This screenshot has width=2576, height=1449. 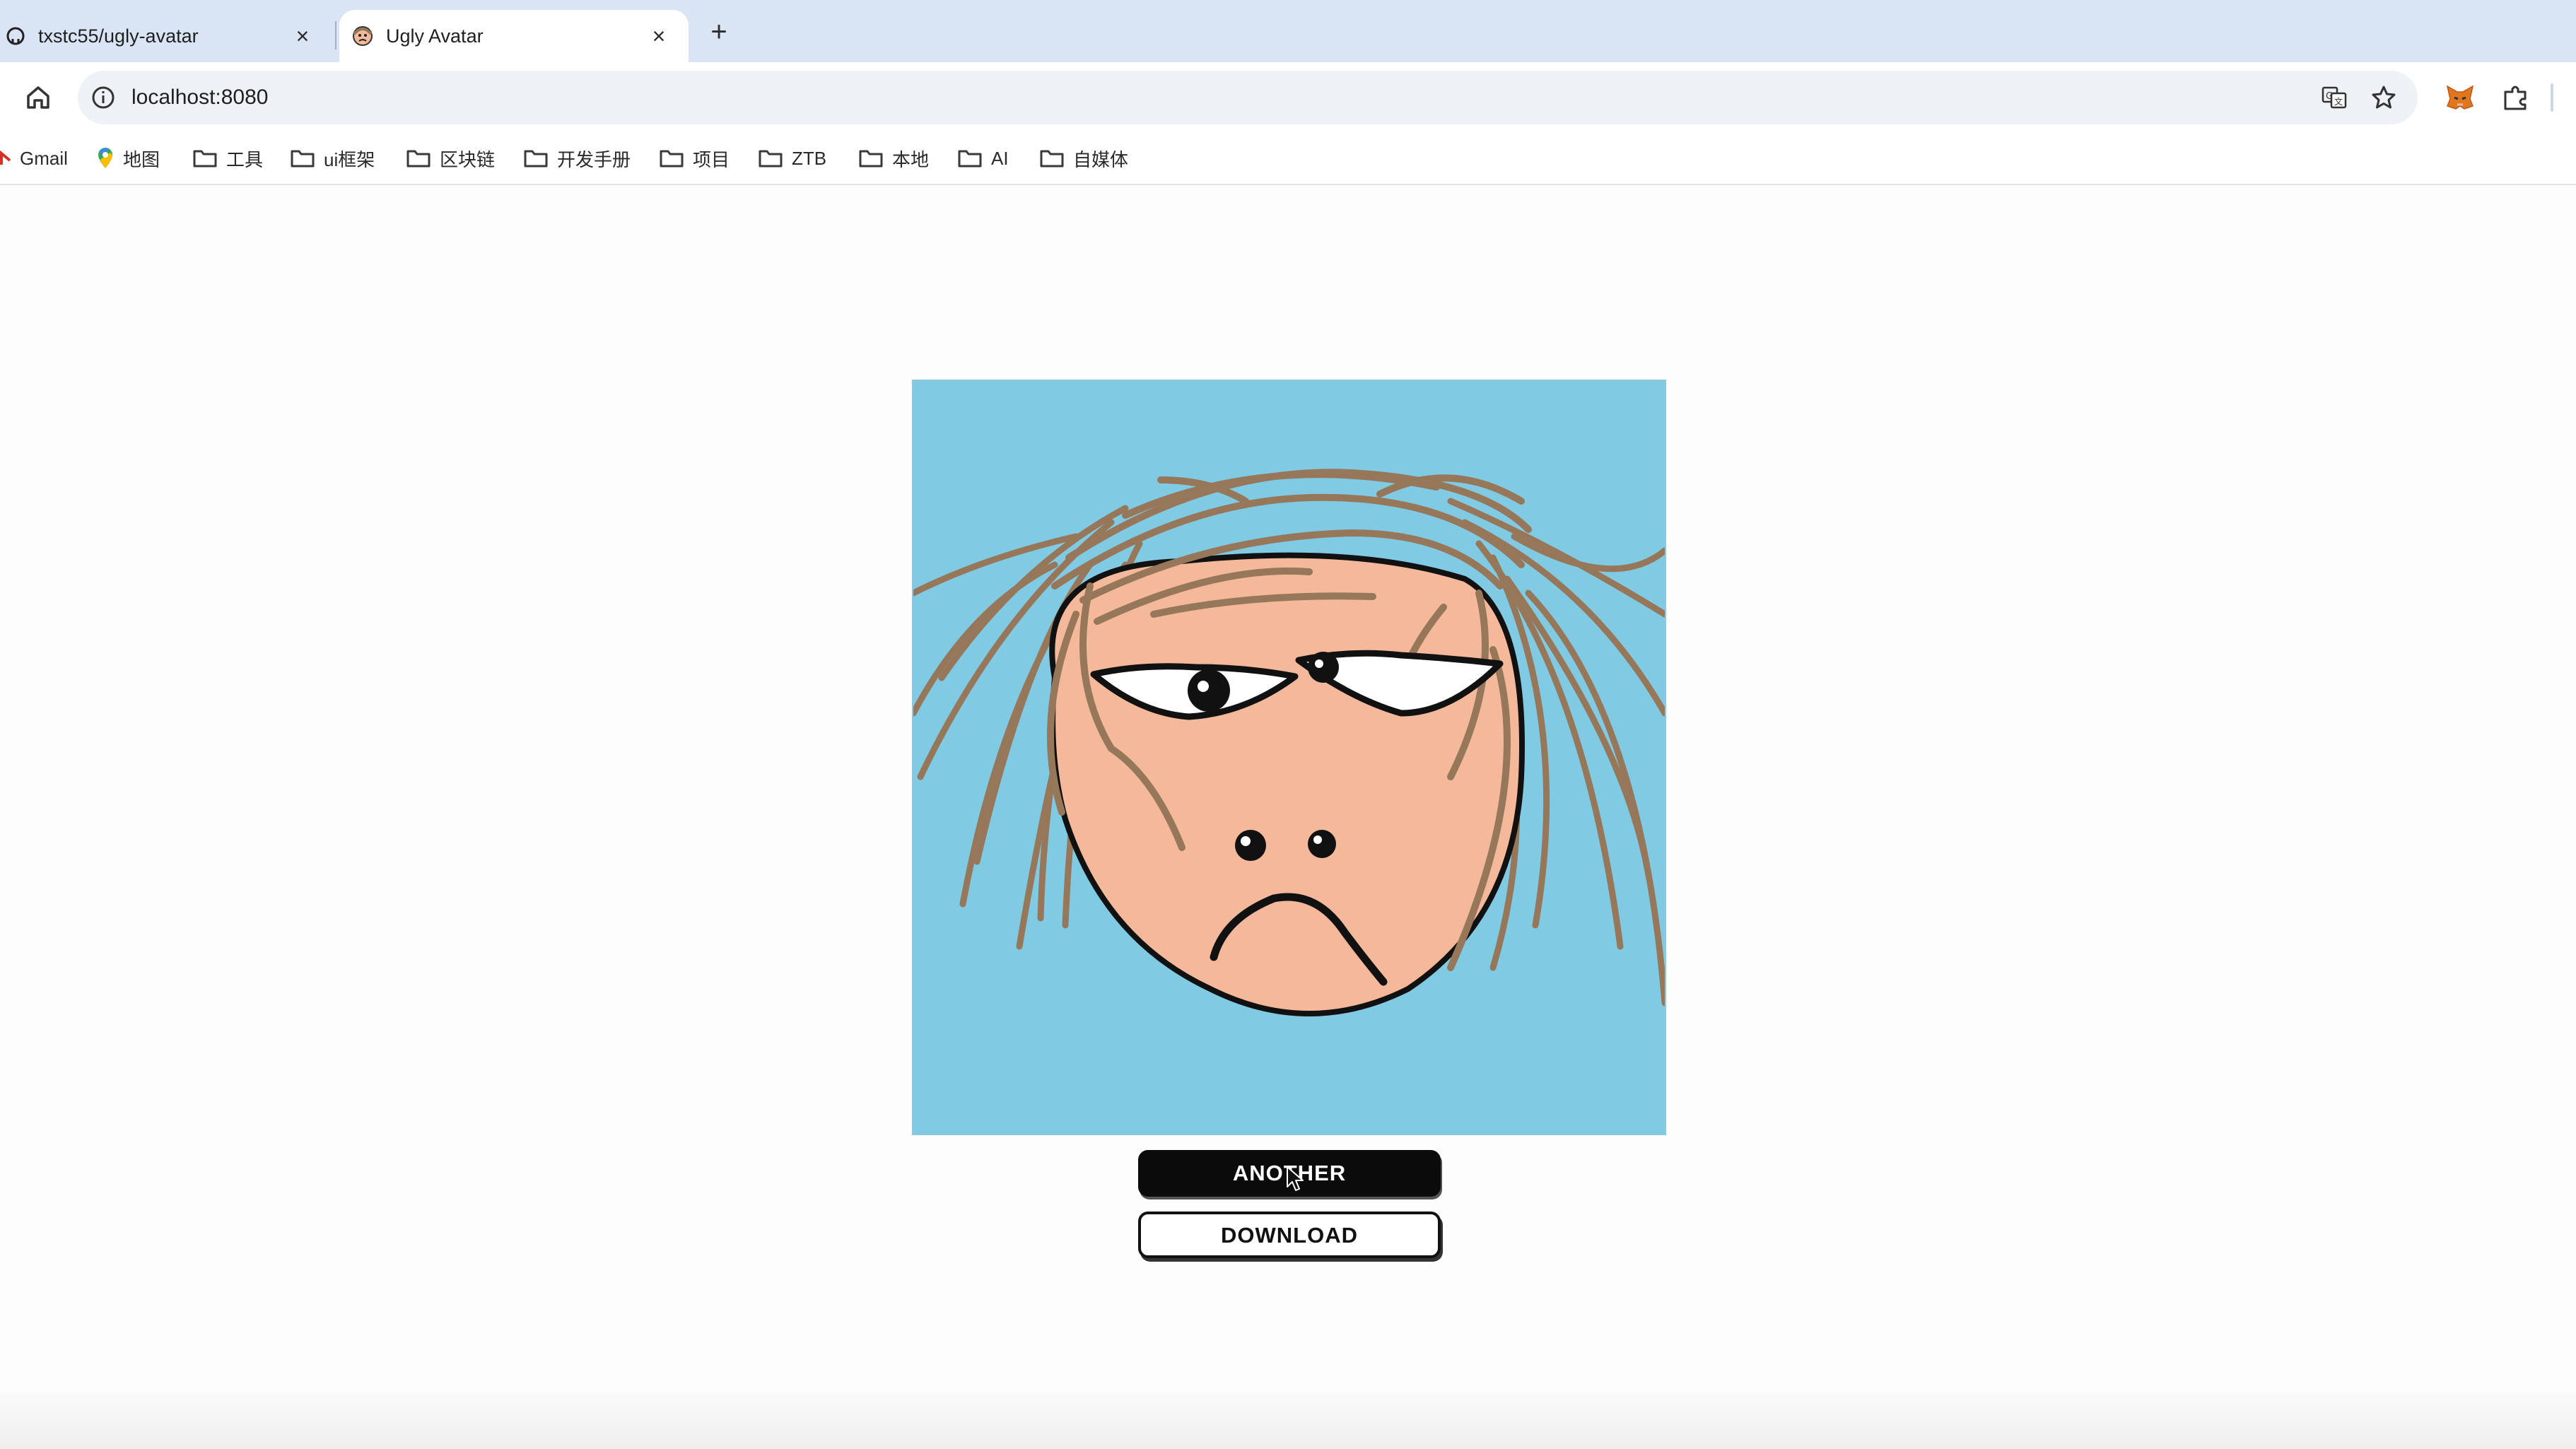 I want to click on bookmark-folder: ui框架, so click(x=333, y=158).